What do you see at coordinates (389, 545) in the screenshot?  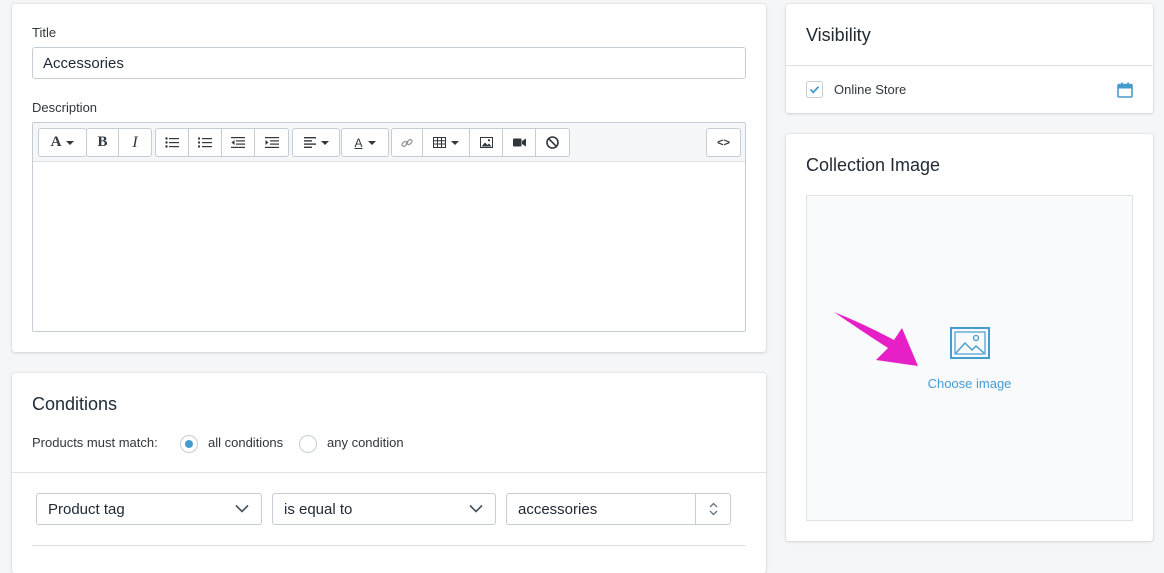 I see `condition-row-divider` at bounding box center [389, 545].